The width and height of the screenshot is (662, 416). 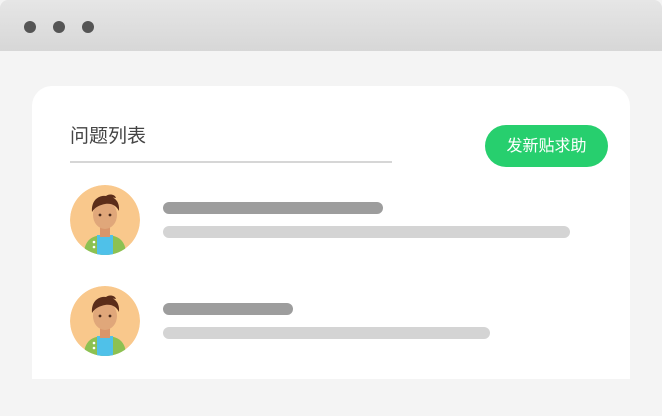 What do you see at coordinates (231, 162) in the screenshot?
I see `title-divider` at bounding box center [231, 162].